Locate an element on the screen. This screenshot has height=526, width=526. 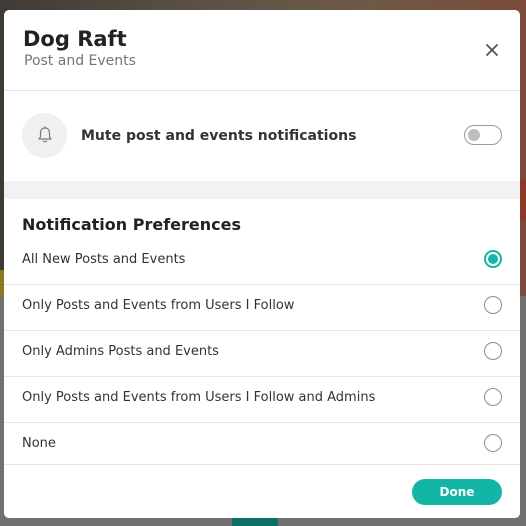
preference-option-label: All New Posts and Events is located at coordinates (104, 259).